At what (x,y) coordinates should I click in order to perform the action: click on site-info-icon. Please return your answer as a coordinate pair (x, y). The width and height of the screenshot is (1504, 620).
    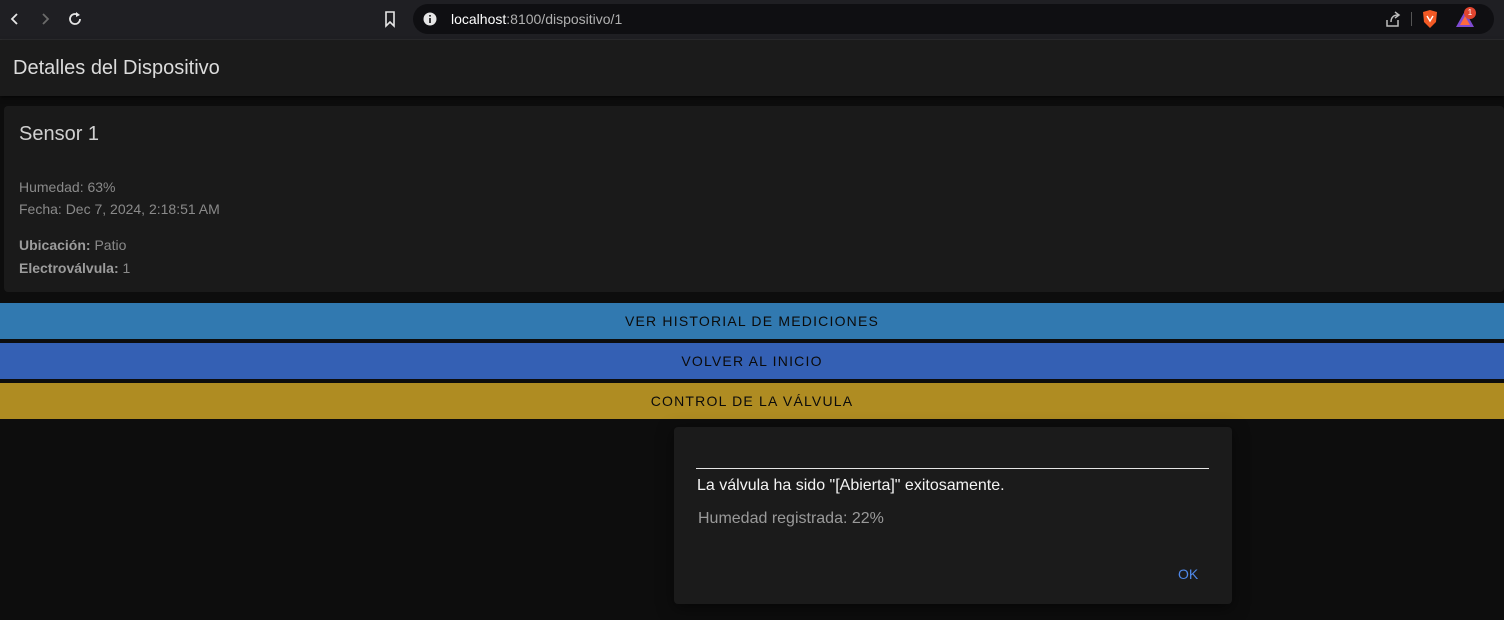
    Looking at the image, I should click on (430, 19).